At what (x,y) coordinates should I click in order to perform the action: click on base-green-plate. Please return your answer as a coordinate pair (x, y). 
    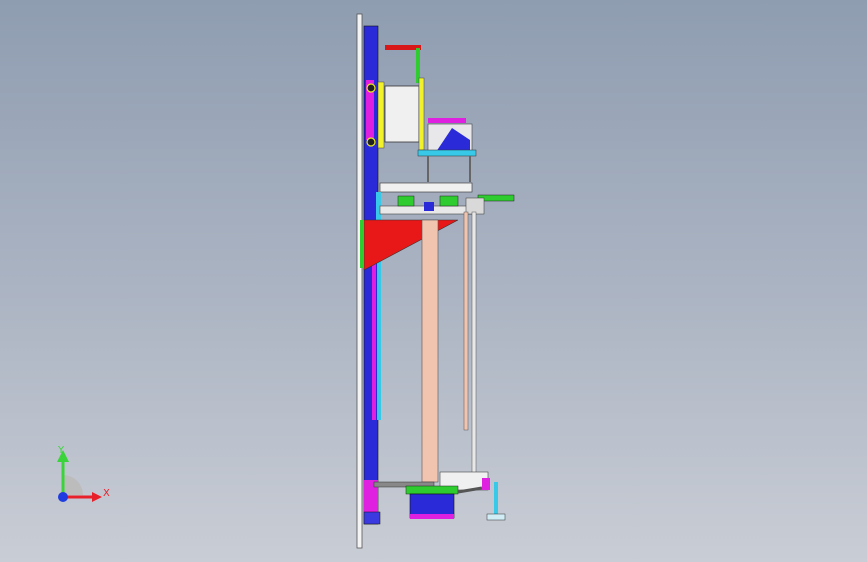
    Looking at the image, I should click on (432, 490).